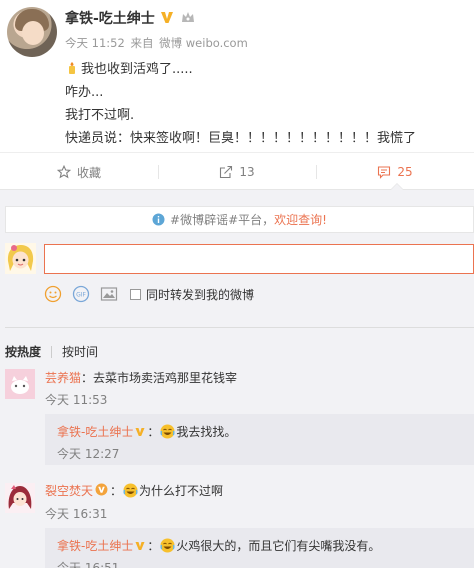 Image resolution: width=474 pixels, height=568 pixels. What do you see at coordinates (141, 378) in the screenshot?
I see `comment-text: 芸养猫：去菜市场卖活鸡那里花钱宰` at bounding box center [141, 378].